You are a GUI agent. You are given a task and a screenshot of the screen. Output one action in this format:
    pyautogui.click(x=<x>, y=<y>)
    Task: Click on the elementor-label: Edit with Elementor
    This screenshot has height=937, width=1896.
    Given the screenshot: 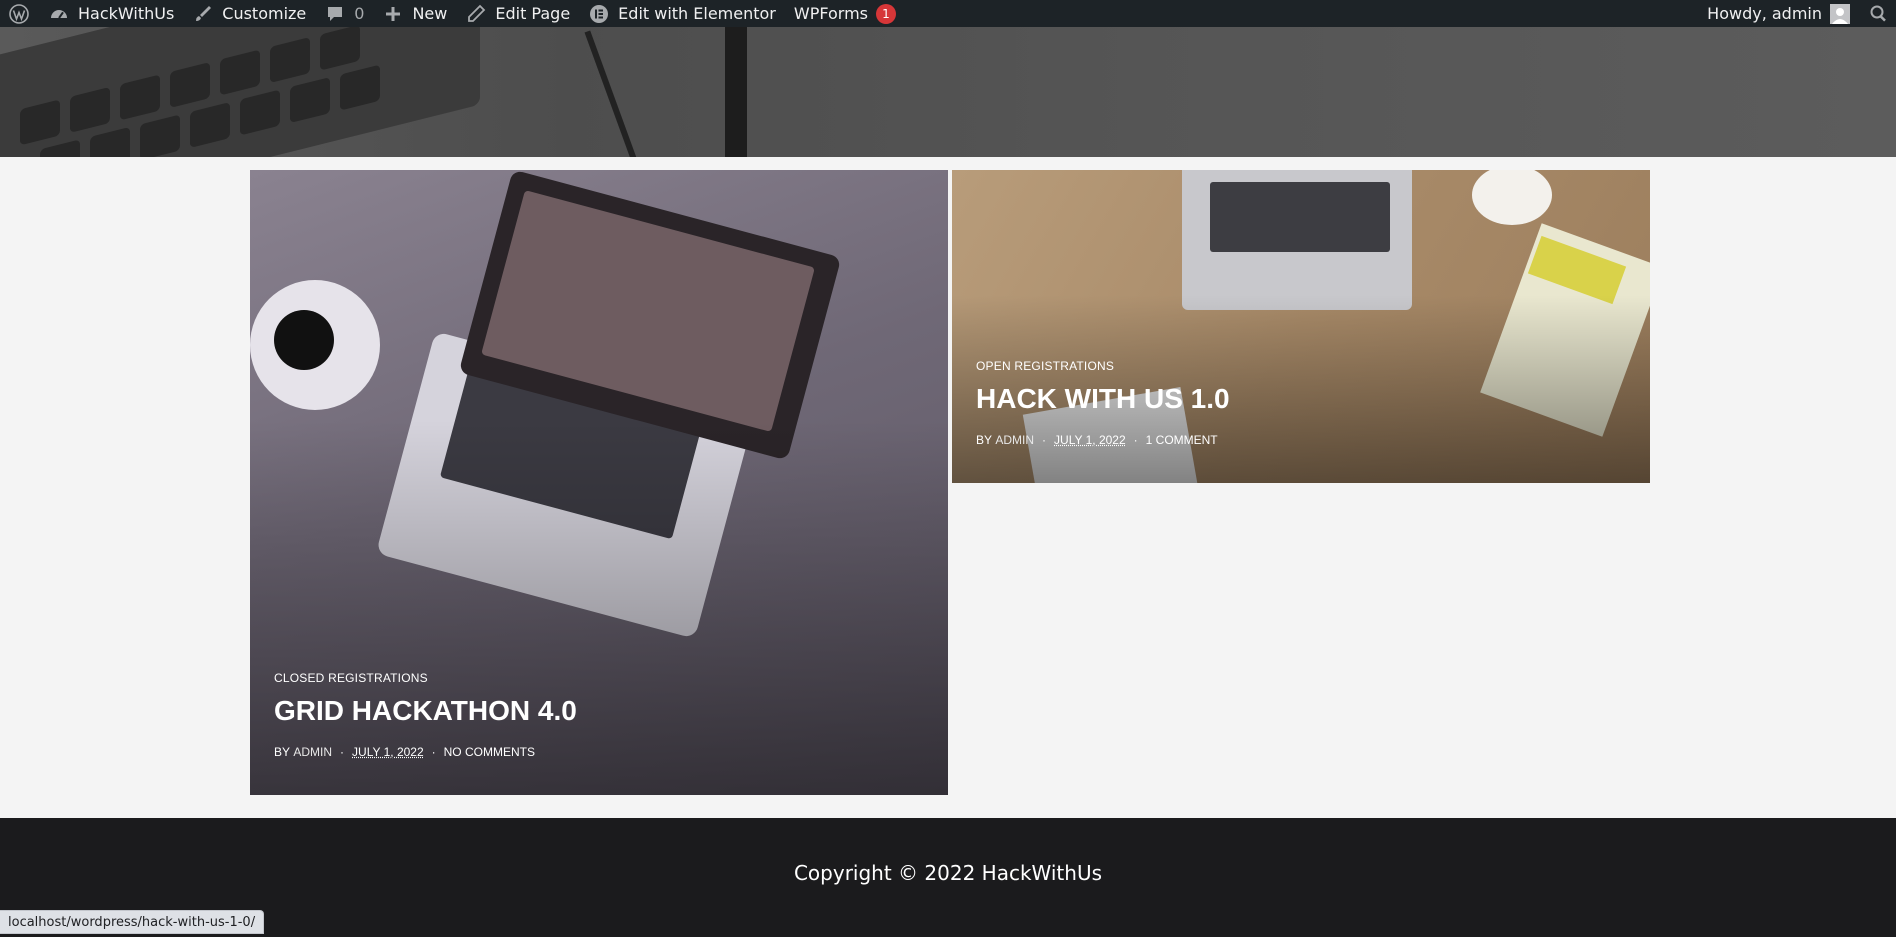 What is the action you would take?
    pyautogui.click(x=697, y=13)
    